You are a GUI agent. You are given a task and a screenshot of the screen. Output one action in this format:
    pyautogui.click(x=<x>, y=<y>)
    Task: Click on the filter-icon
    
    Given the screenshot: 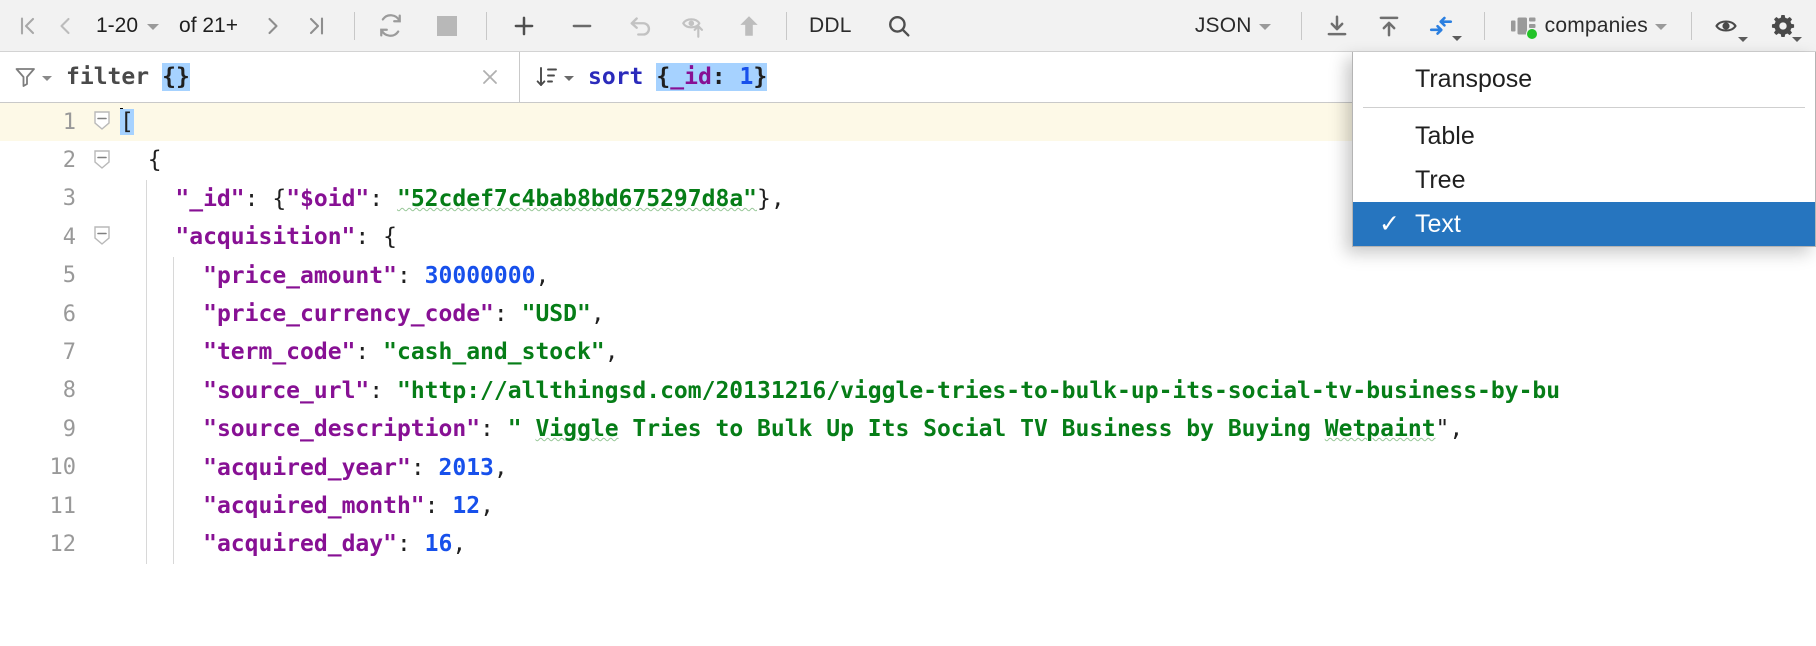 What is the action you would take?
    pyautogui.click(x=27, y=77)
    